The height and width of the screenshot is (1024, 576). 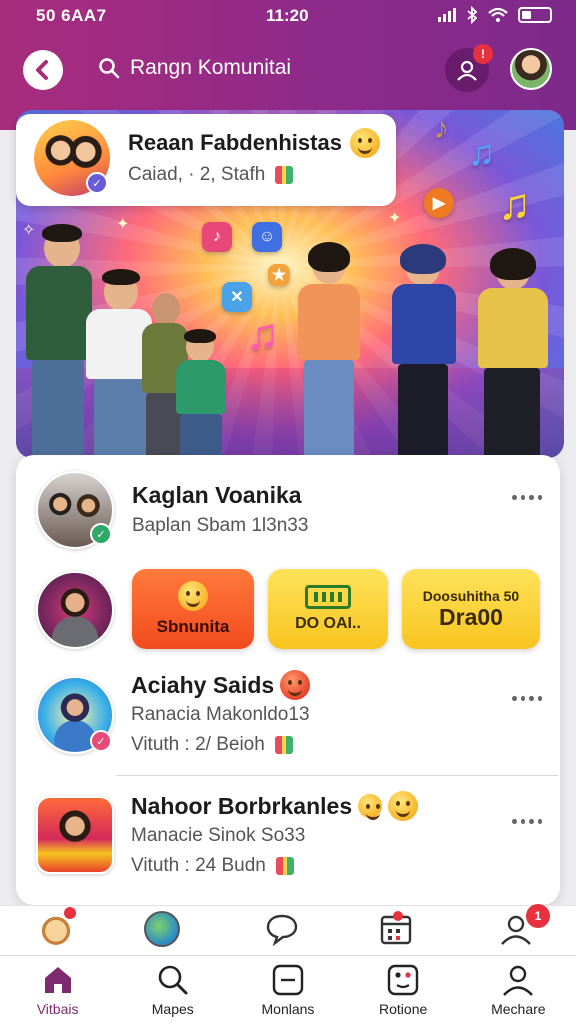 I want to click on game-app-icon: ★, so click(x=279, y=275).